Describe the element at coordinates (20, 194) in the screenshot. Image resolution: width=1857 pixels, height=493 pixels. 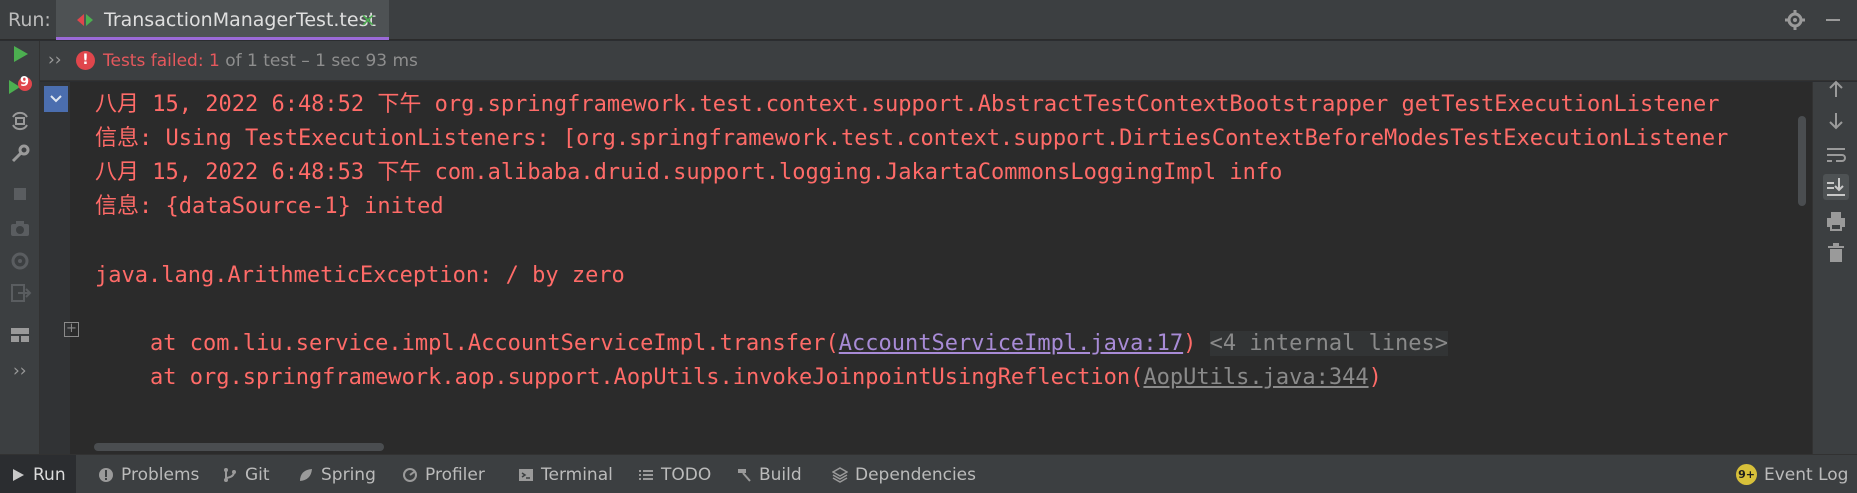
I see `stop-icon` at that location.